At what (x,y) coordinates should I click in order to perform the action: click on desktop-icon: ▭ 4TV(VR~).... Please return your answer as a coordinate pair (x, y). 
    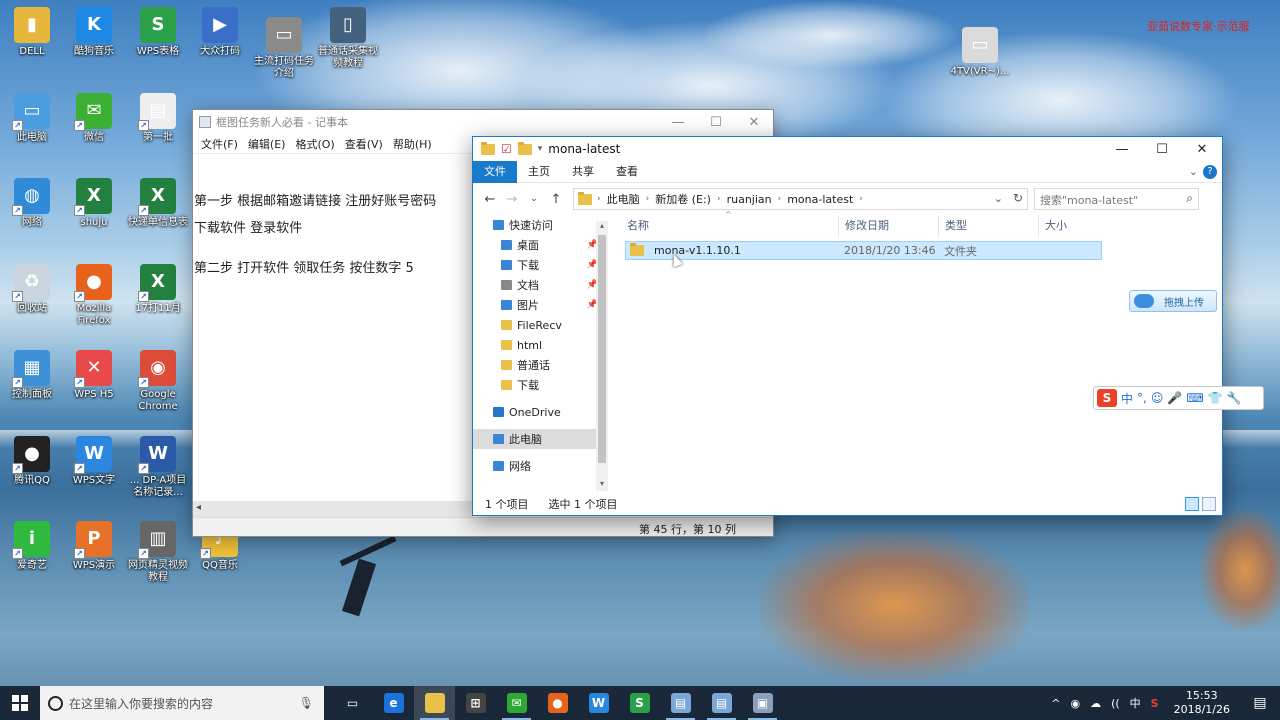
    Looking at the image, I should click on (980, 52).